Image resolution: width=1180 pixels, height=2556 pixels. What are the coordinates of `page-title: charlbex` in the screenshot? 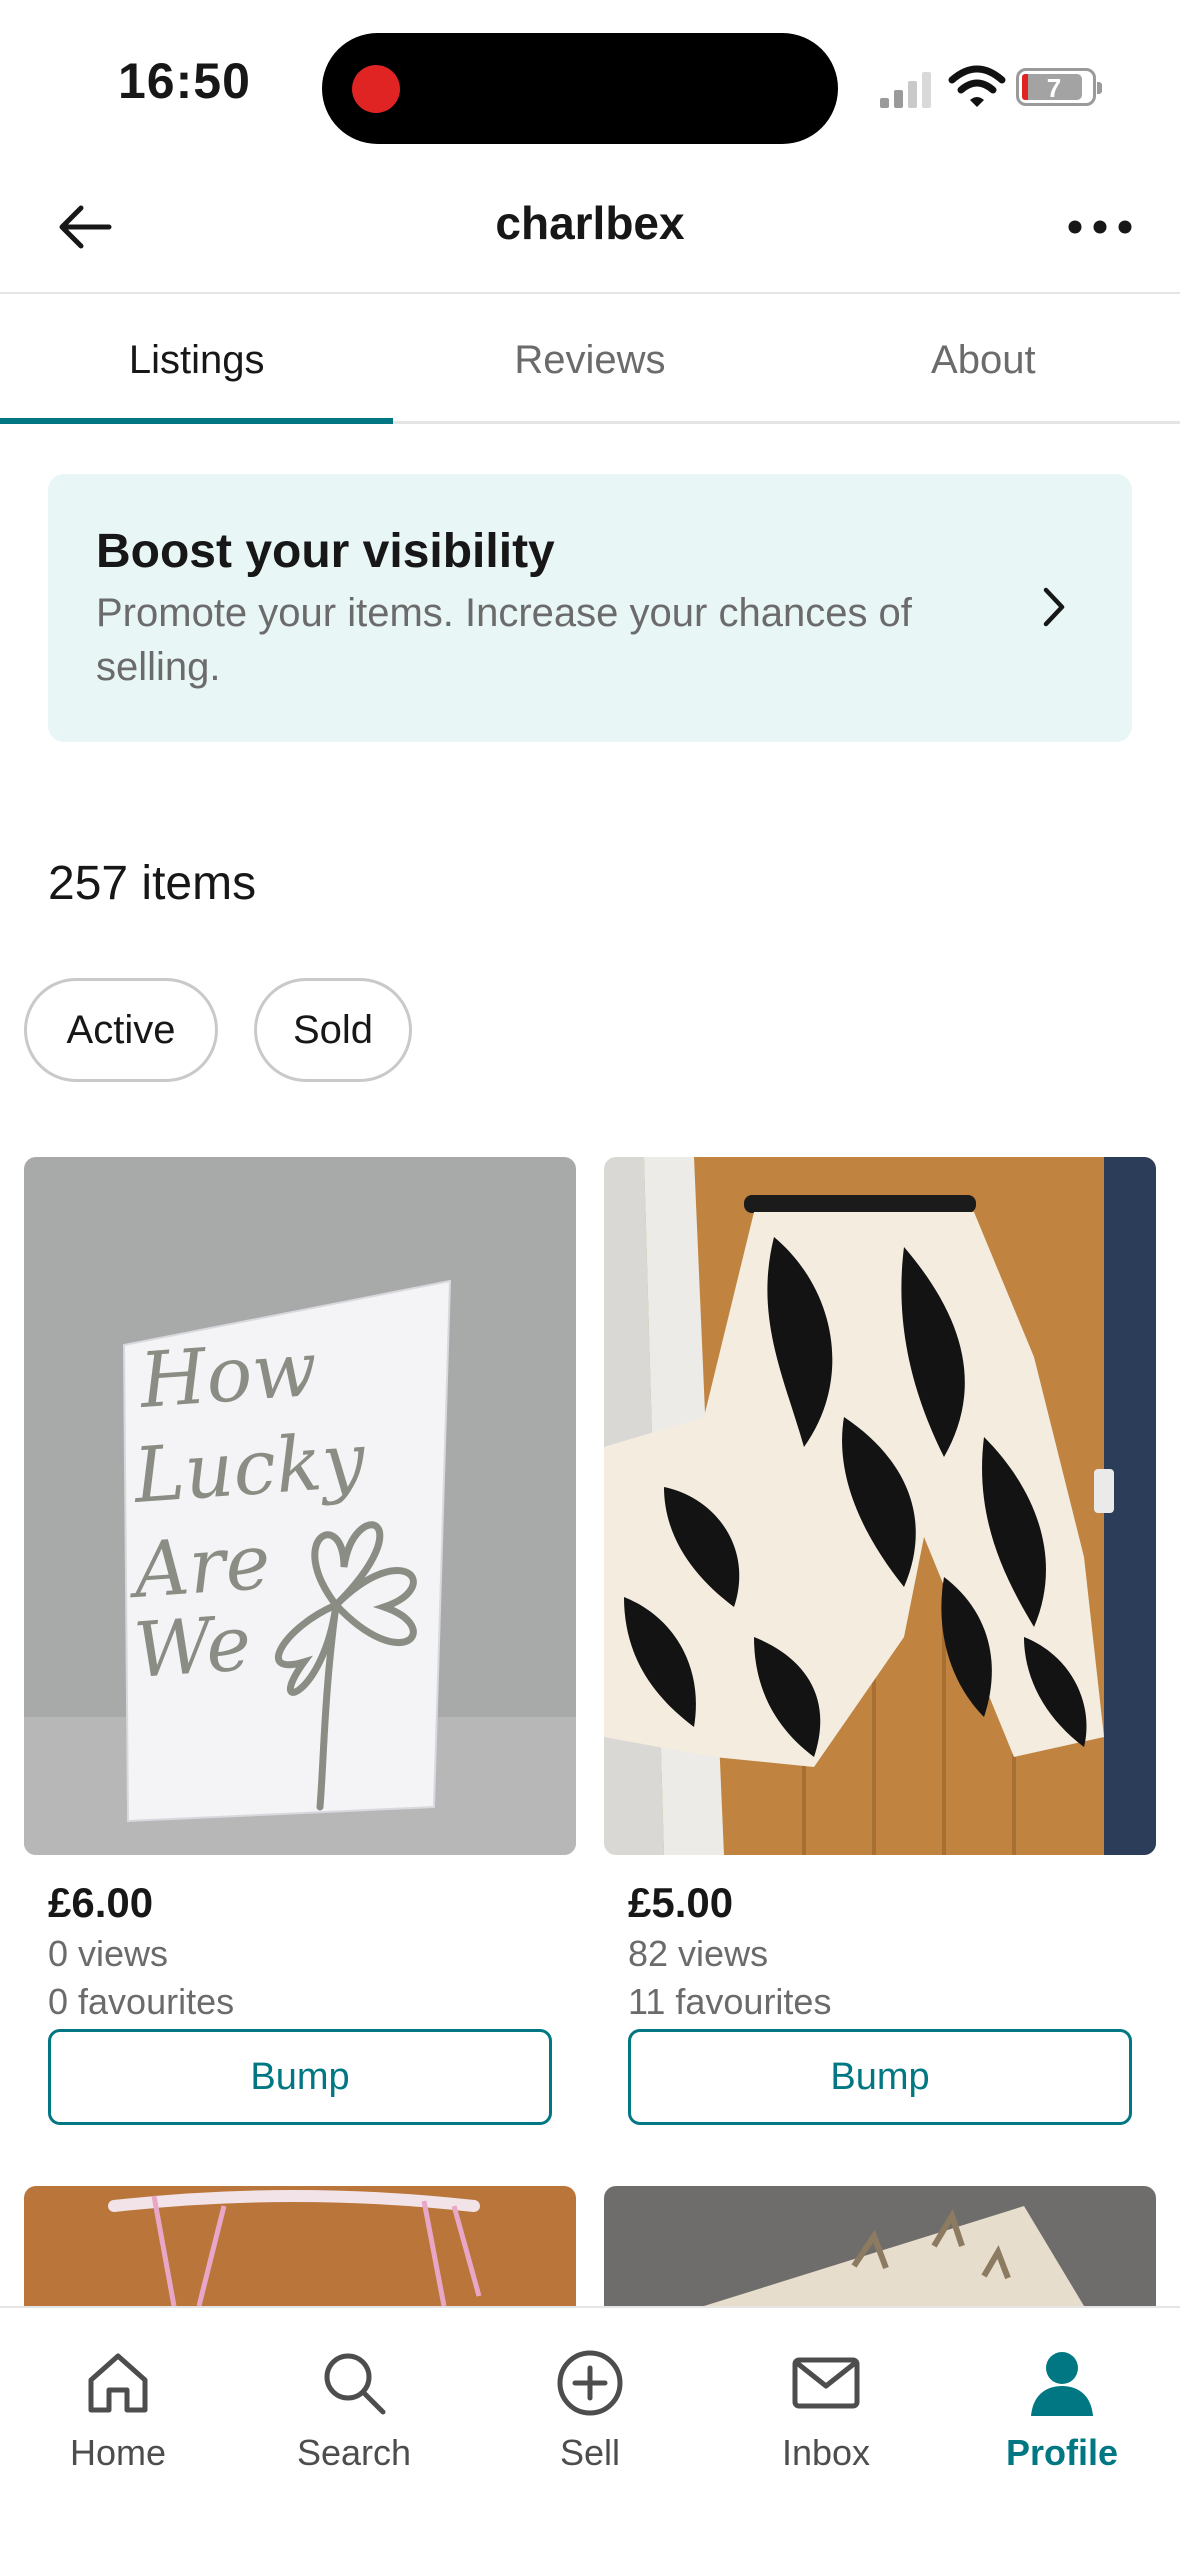 It's located at (590, 223).